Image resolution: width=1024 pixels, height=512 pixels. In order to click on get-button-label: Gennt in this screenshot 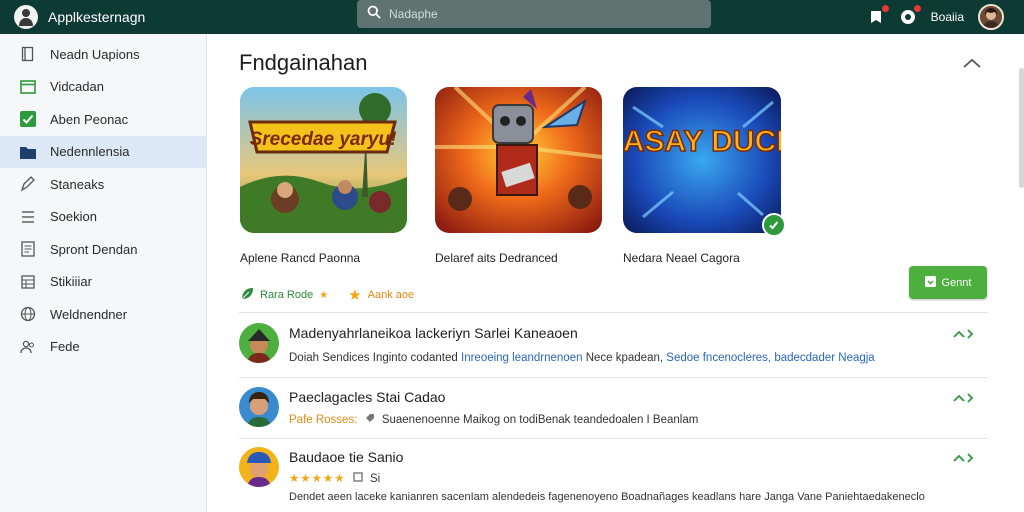, I will do `click(956, 282)`.